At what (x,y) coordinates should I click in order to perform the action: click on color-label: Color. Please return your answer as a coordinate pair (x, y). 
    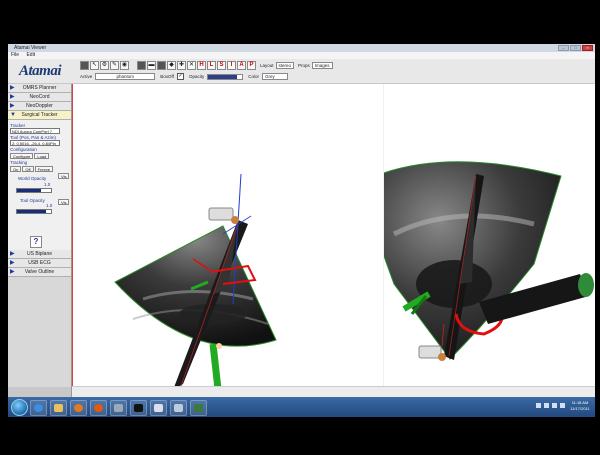
    Looking at the image, I should click on (253, 76).